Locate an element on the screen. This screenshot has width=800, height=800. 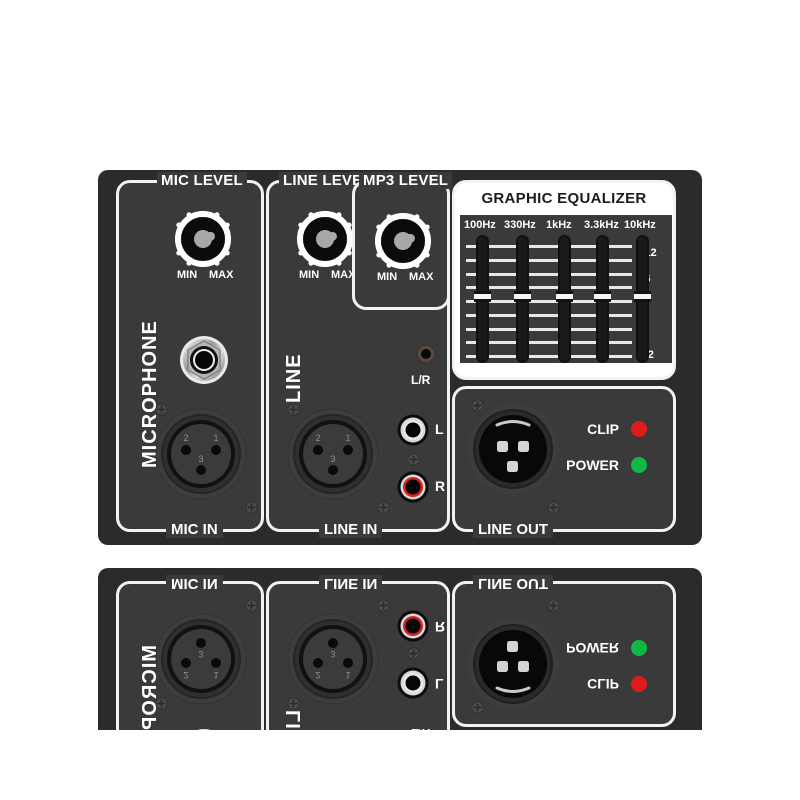
eq-freq-label-0: 100Hz is located at coordinates (480, 225).